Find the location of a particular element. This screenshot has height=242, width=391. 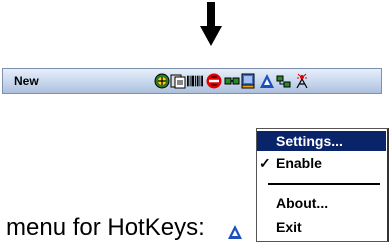

taskbar: New is located at coordinates (192, 81).